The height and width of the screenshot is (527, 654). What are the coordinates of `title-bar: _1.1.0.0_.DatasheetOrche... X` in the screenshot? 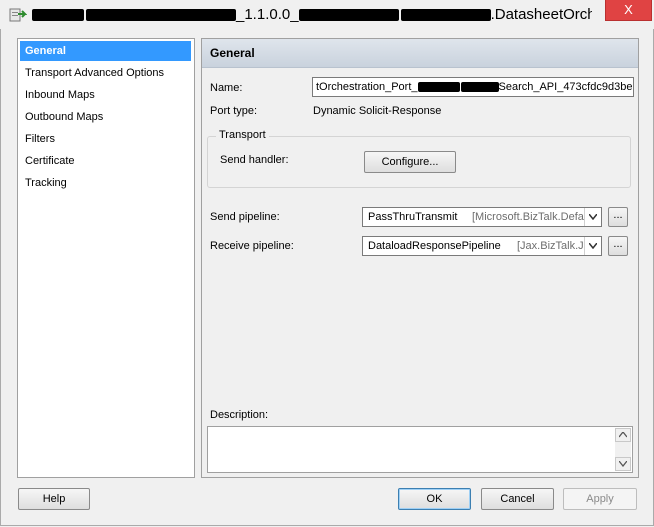 It's located at (327, 15).